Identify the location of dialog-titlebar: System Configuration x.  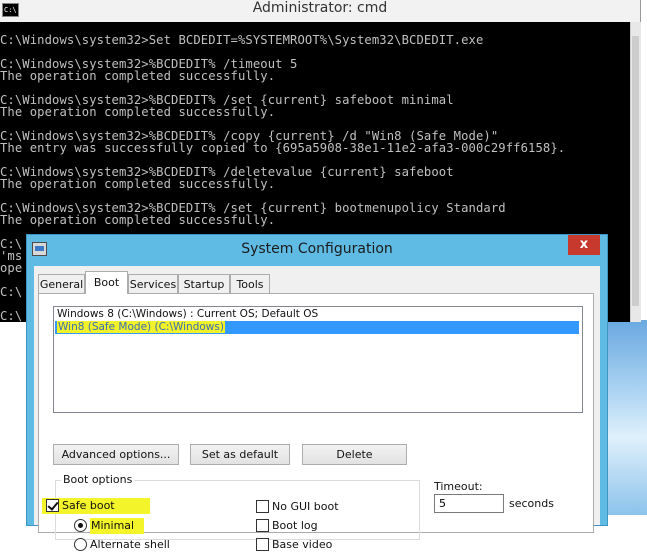
(317, 249).